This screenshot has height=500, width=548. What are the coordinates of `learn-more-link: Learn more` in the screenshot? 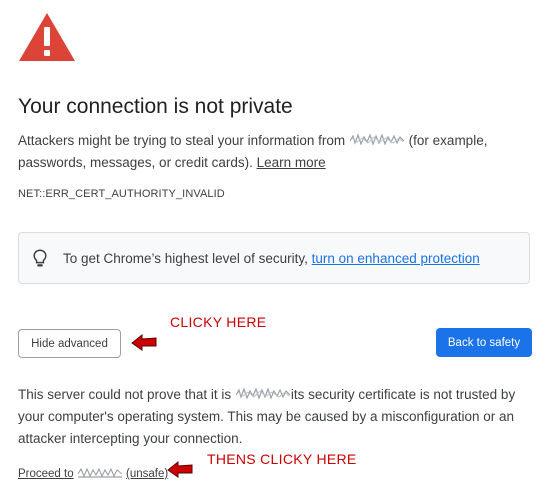 It's located at (291, 162).